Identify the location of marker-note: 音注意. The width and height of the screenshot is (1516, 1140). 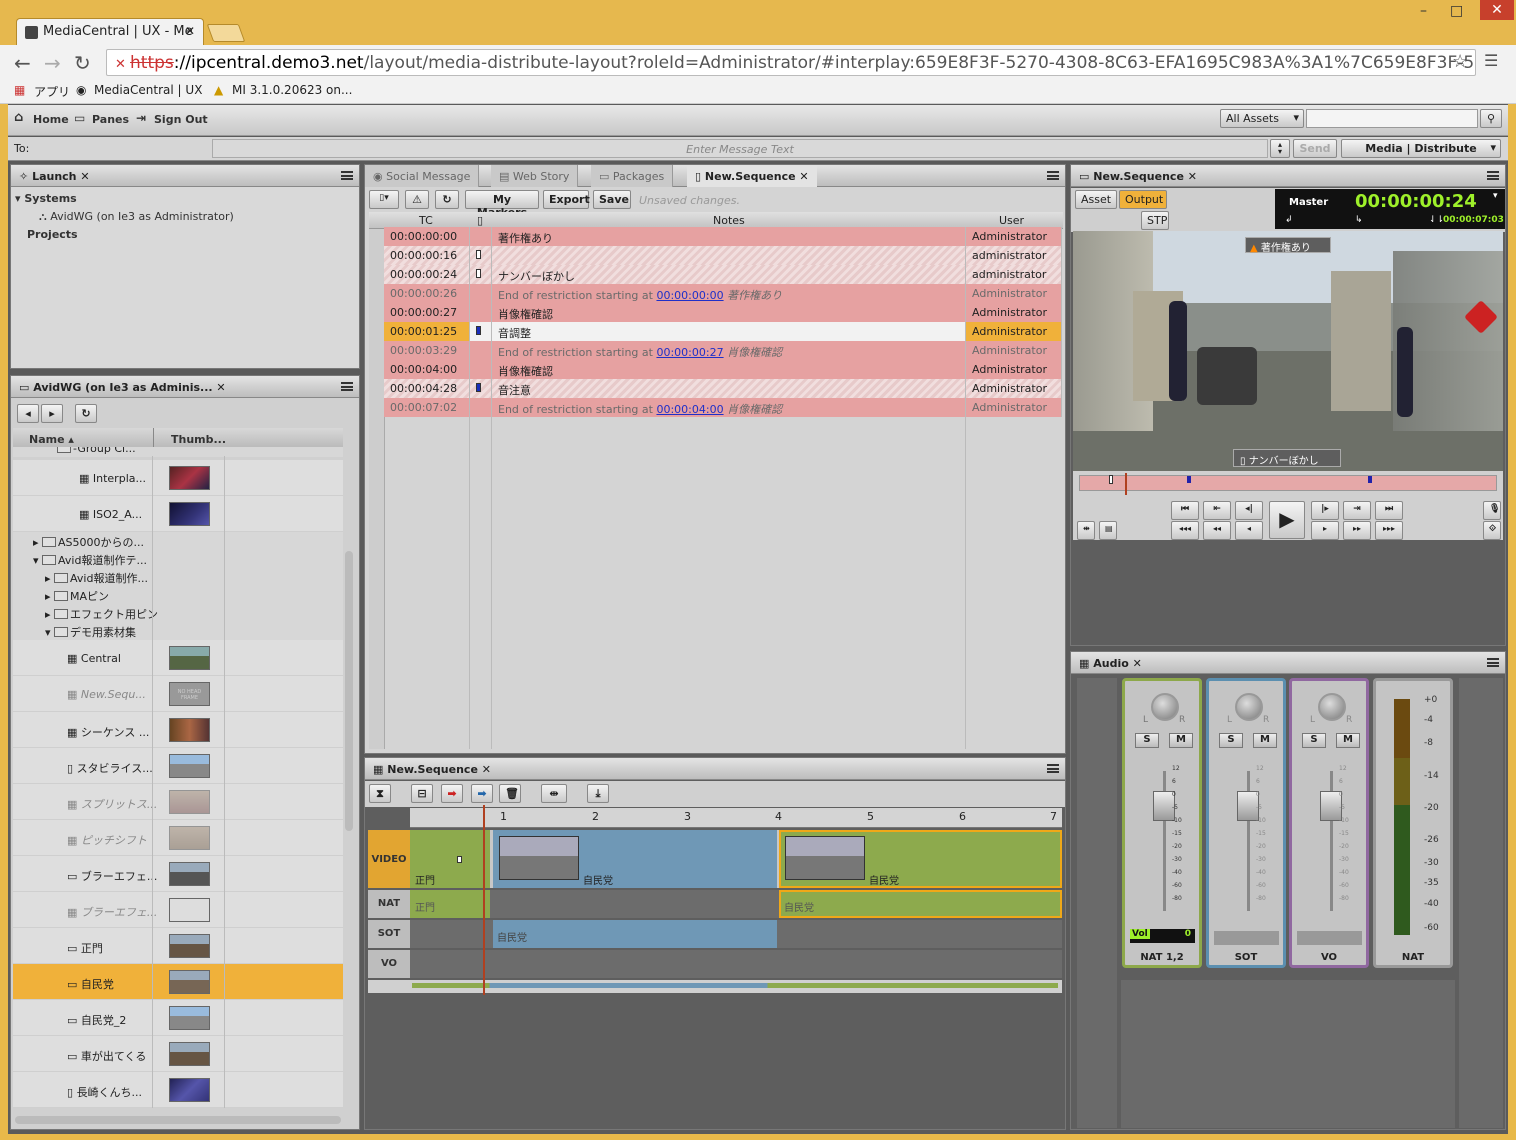
(729, 388).